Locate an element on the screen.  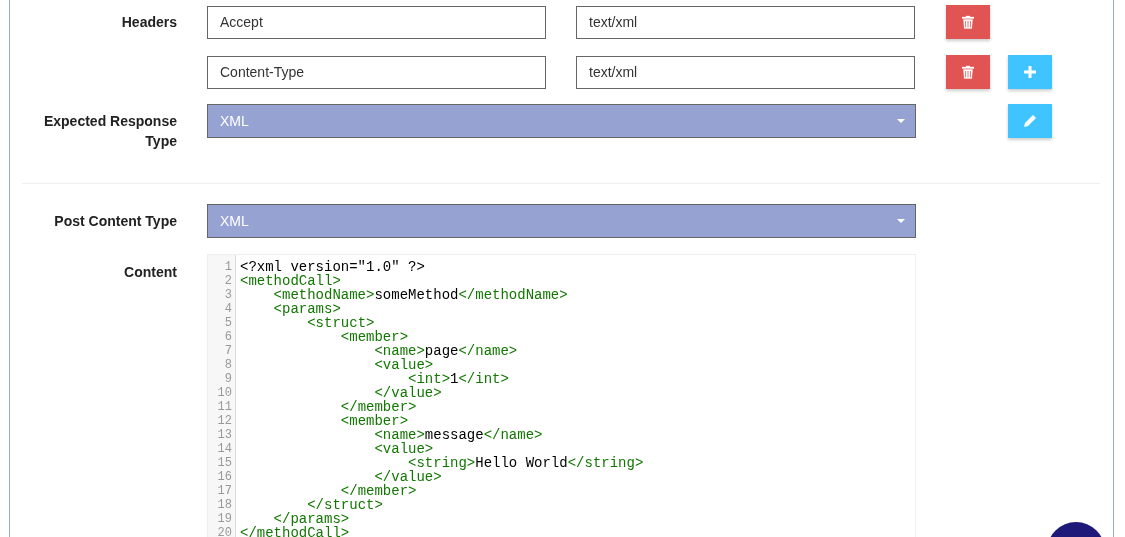
code-line: <methodName>someMethod</methodName> is located at coordinates (420, 295).